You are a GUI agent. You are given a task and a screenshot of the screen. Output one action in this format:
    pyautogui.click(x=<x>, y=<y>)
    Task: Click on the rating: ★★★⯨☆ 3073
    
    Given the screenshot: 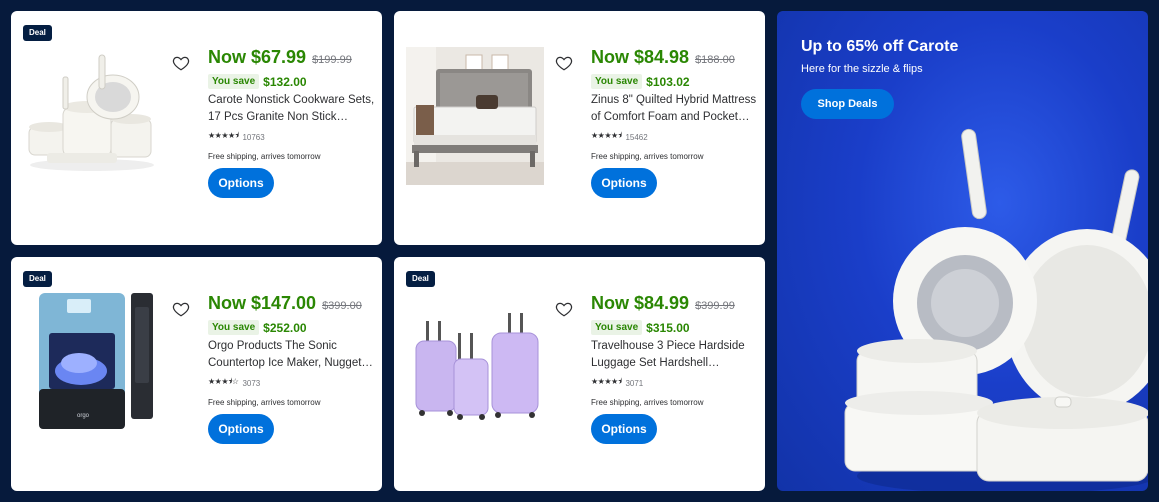 What is the action you would take?
    pyautogui.click(x=293, y=383)
    